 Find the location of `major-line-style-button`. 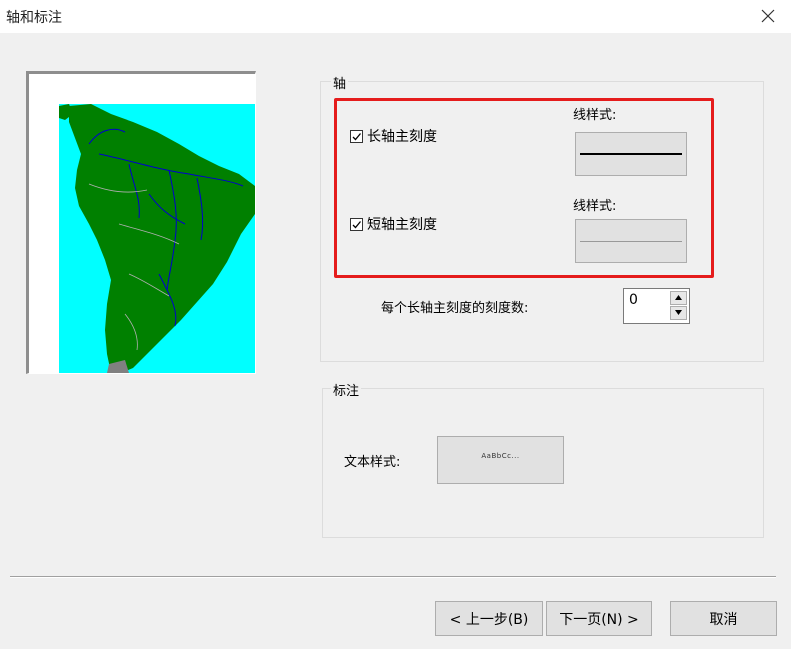

major-line-style-button is located at coordinates (631, 154).